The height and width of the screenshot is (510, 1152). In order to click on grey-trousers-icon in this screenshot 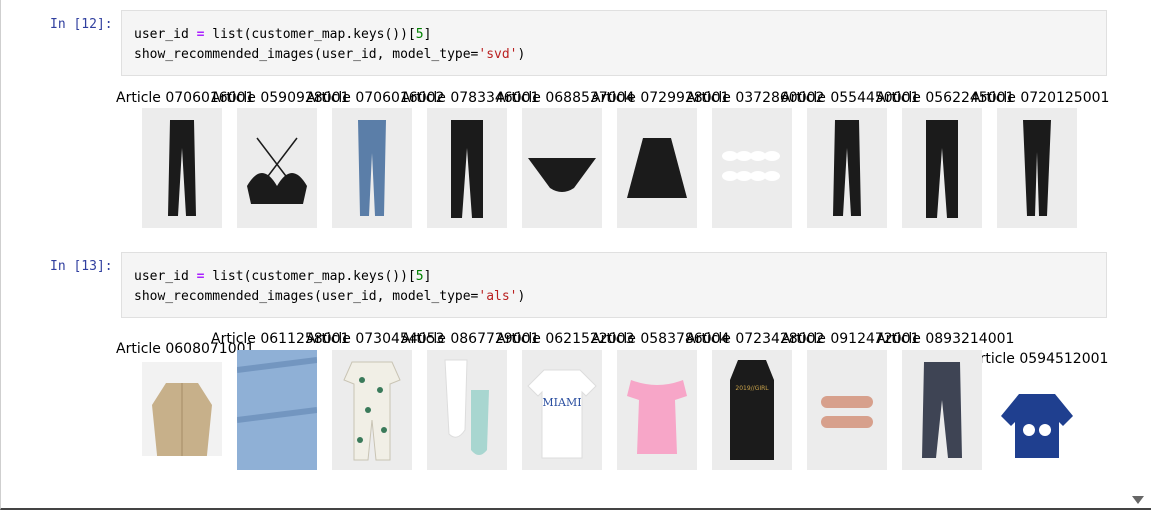, I will do `click(942, 410)`.